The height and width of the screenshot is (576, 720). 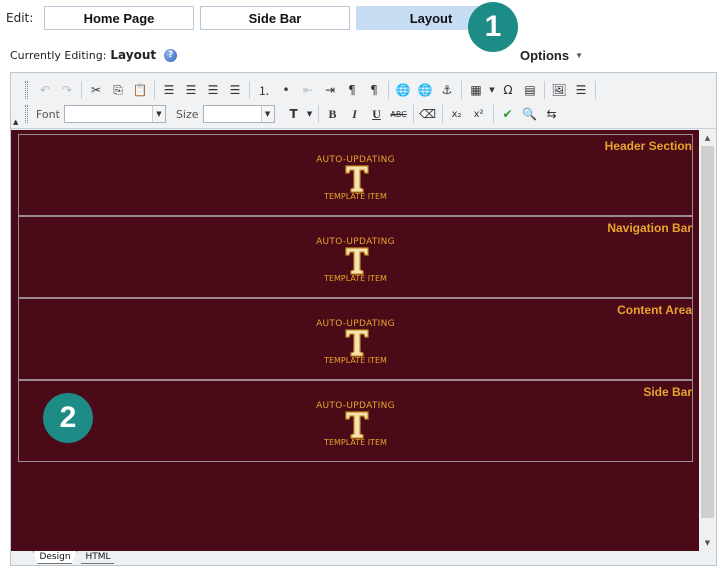 I want to click on edit-label: Edit:, so click(x=20, y=18).